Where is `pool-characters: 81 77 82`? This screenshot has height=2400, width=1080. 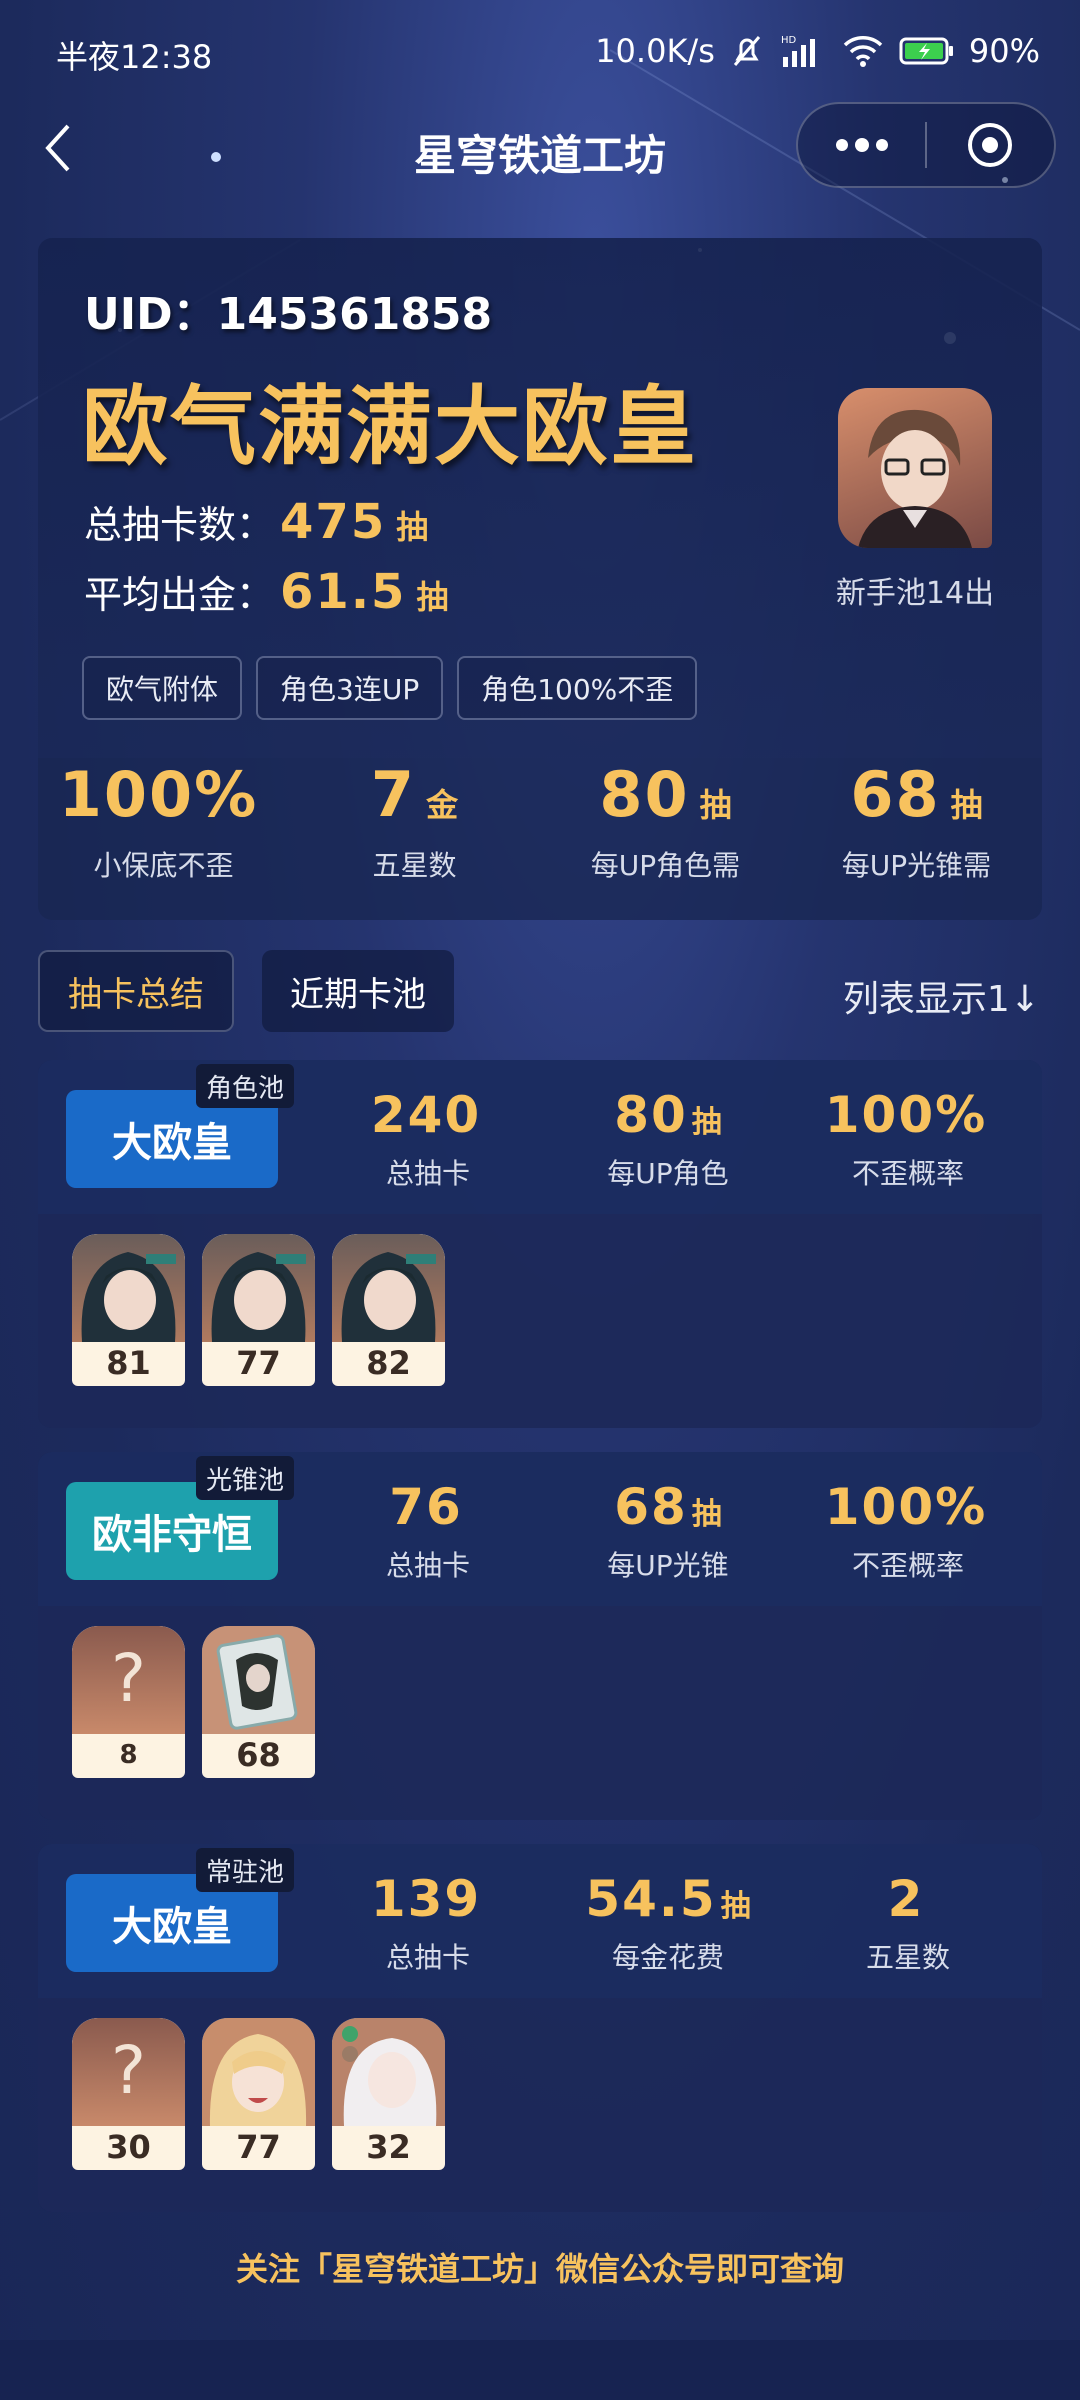
pool-characters: 81 77 82 is located at coordinates (540, 1321).